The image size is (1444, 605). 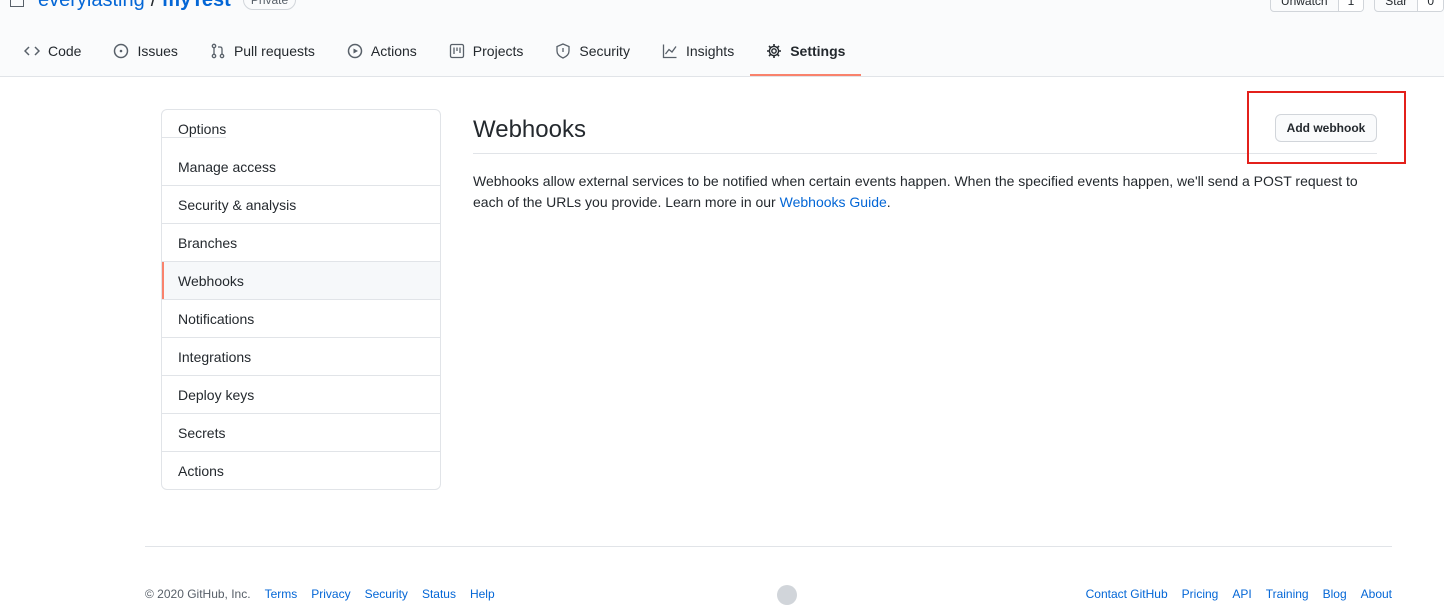 What do you see at coordinates (774, 51) in the screenshot?
I see `gear-icon` at bounding box center [774, 51].